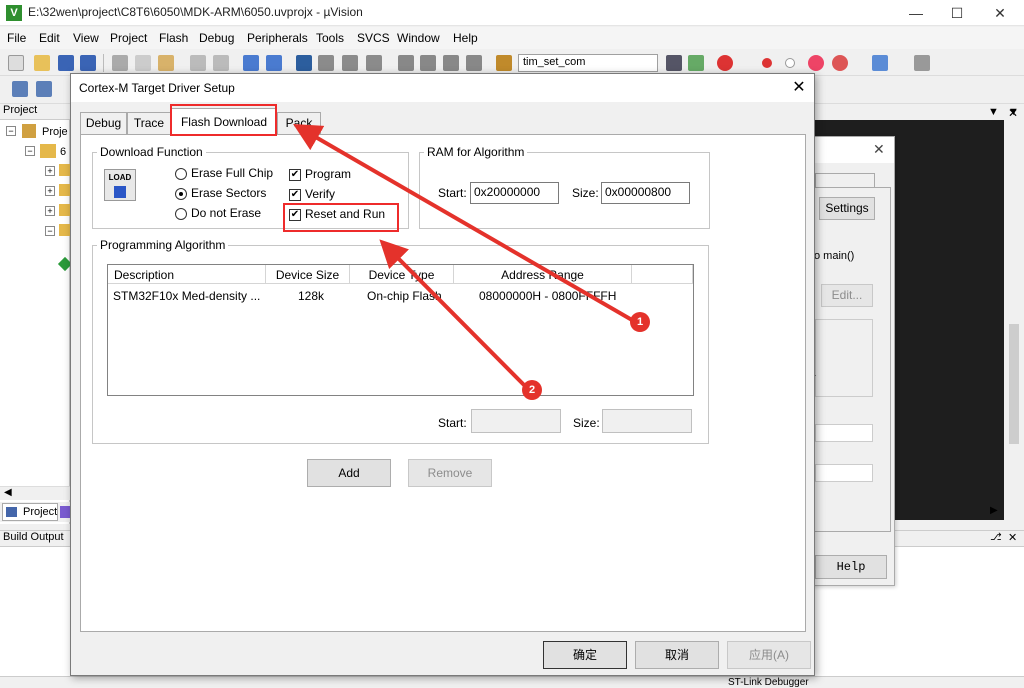  What do you see at coordinates (767, 63) in the screenshot?
I see `breakpoint-icon` at bounding box center [767, 63].